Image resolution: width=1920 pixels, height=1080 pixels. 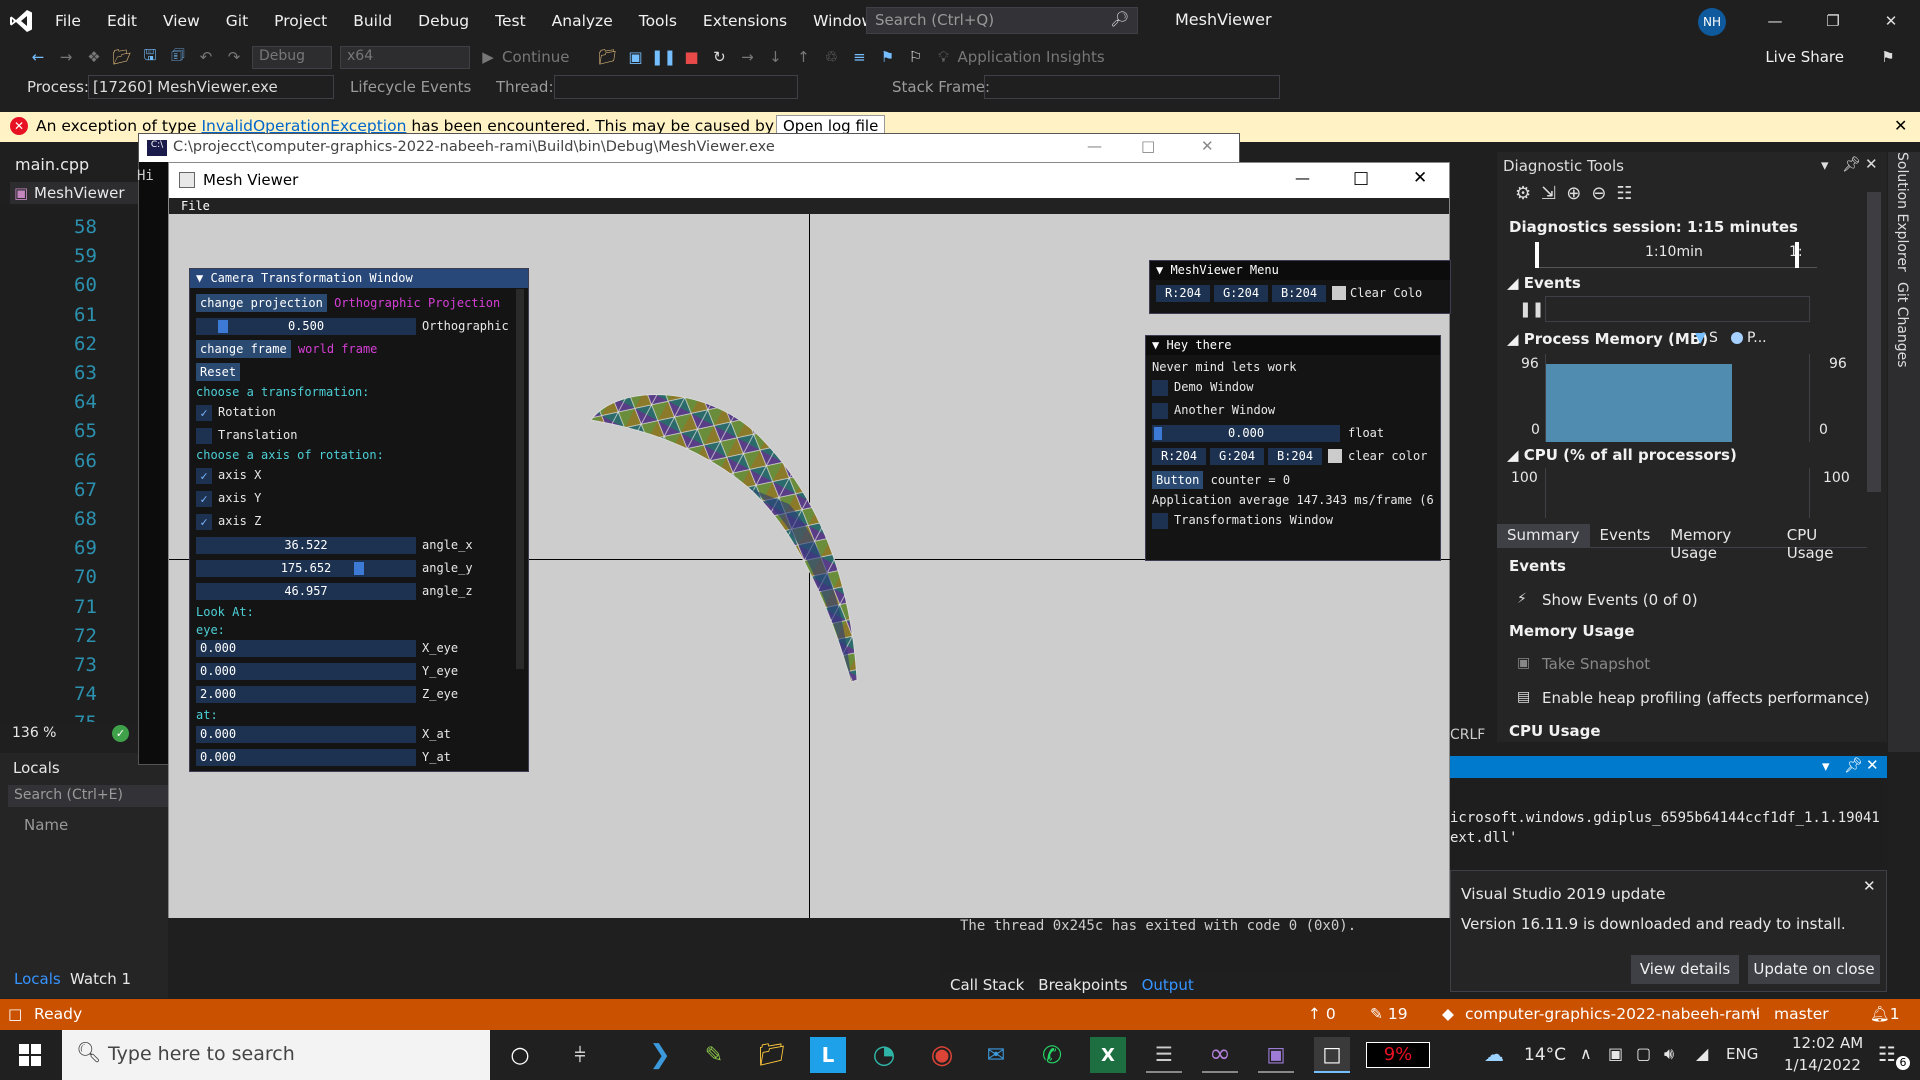 I want to click on menu-extensions: Extensions, so click(x=745, y=21).